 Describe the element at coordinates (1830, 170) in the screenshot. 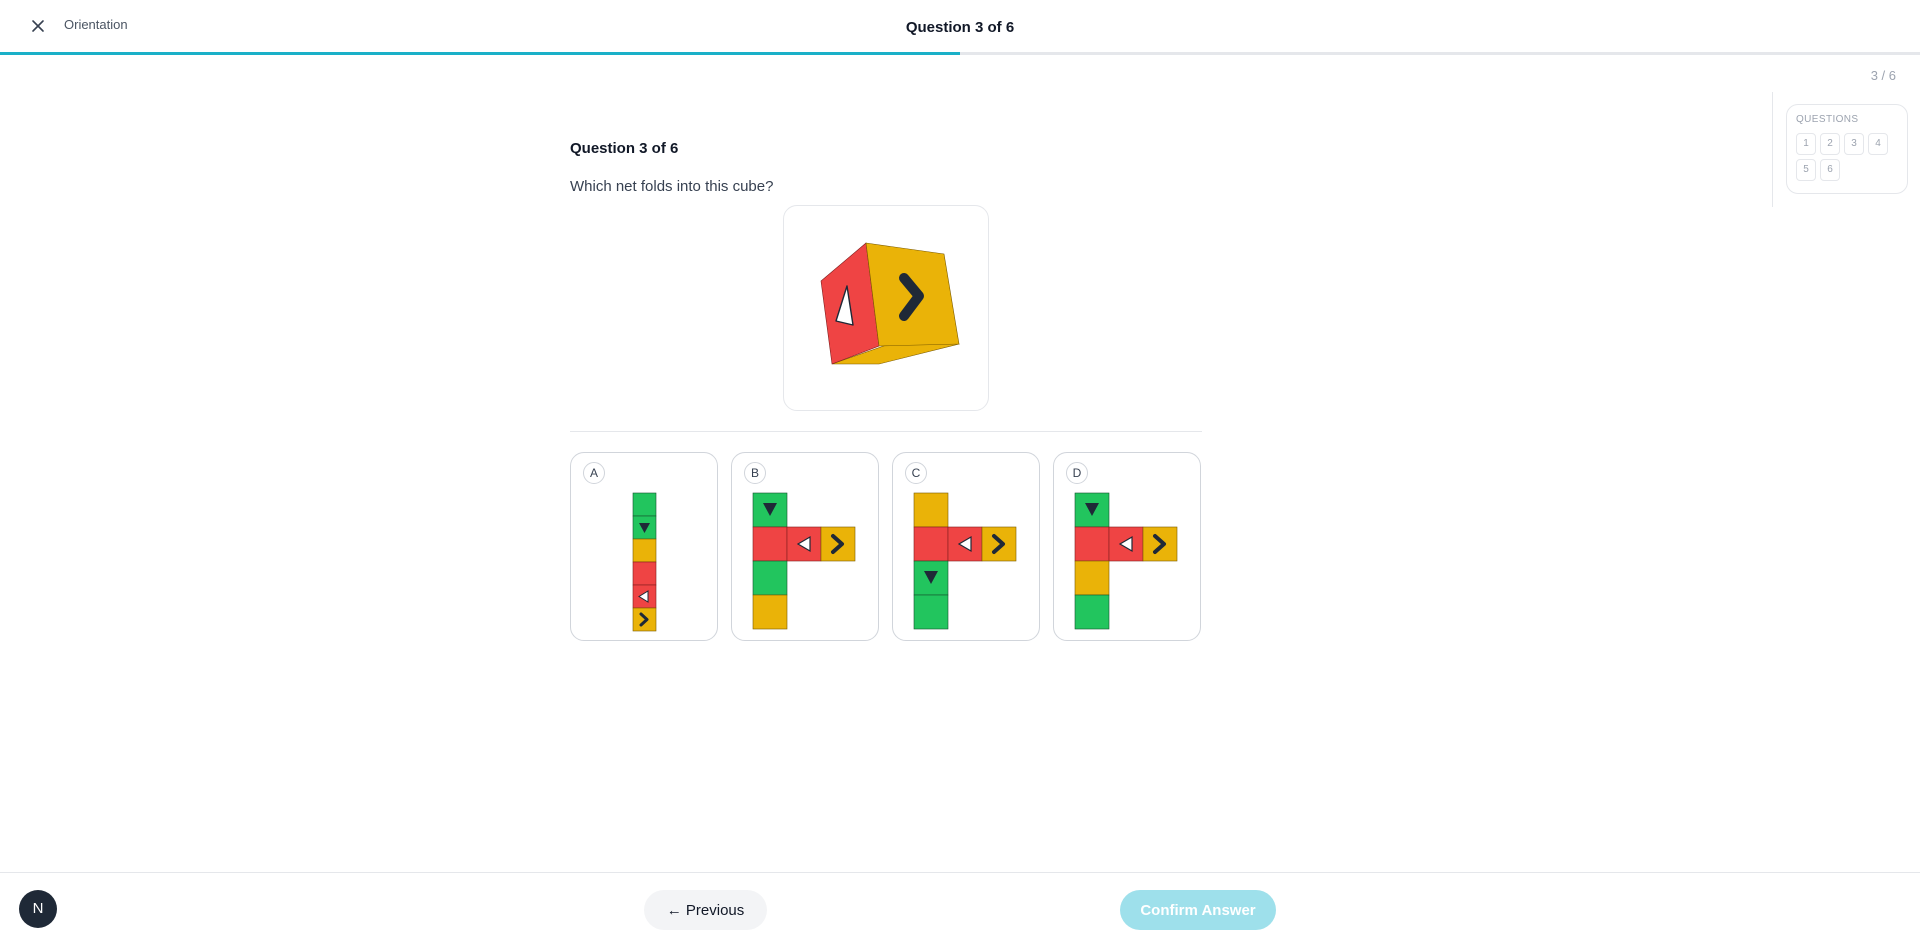

I see `question-nav-6: 6` at that location.